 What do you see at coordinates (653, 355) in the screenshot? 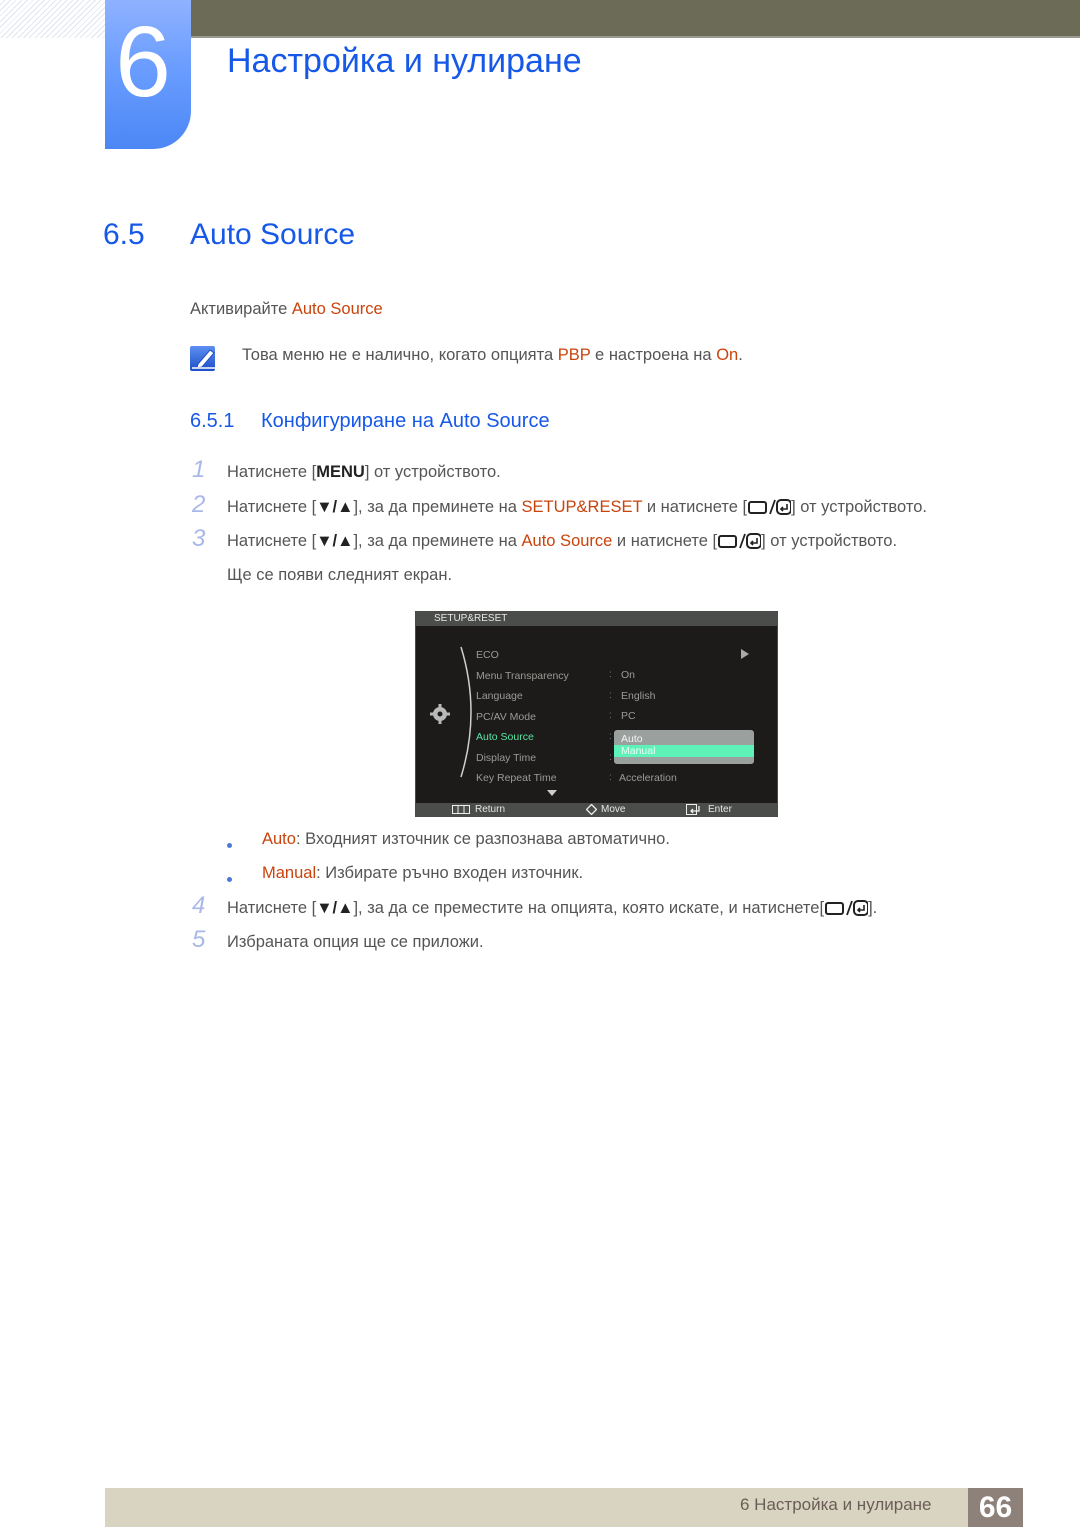
I see `note-t2: е настроена на` at bounding box center [653, 355].